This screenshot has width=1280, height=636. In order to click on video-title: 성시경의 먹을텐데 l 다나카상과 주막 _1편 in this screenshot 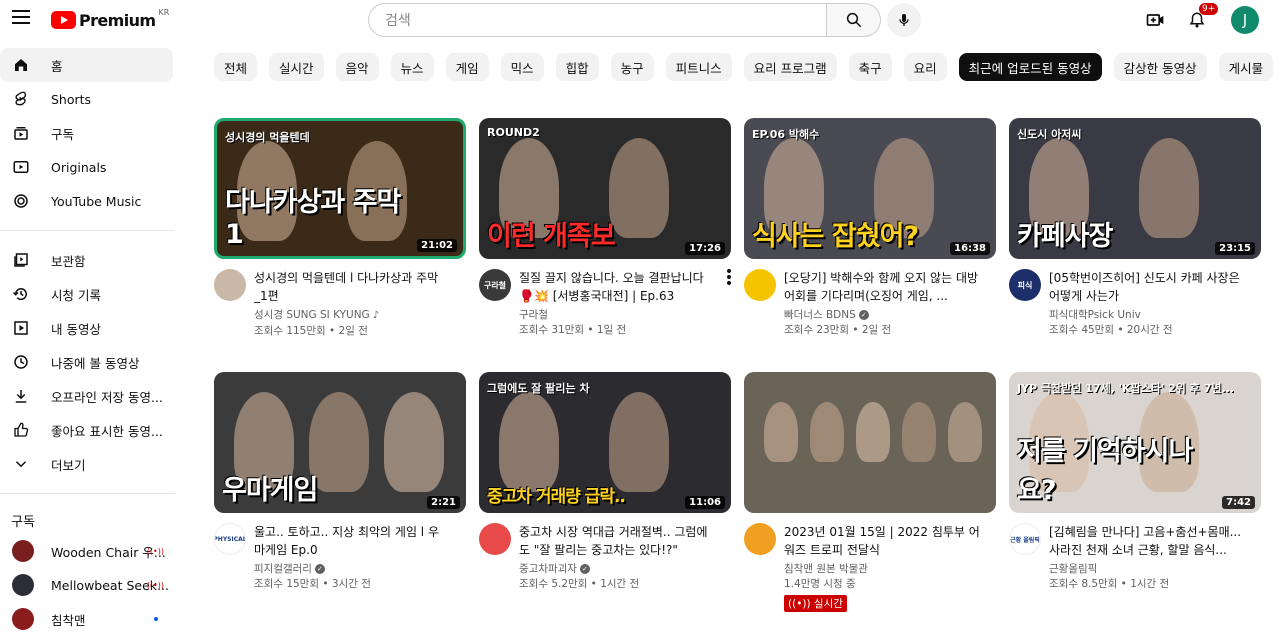, I will do `click(352, 287)`.